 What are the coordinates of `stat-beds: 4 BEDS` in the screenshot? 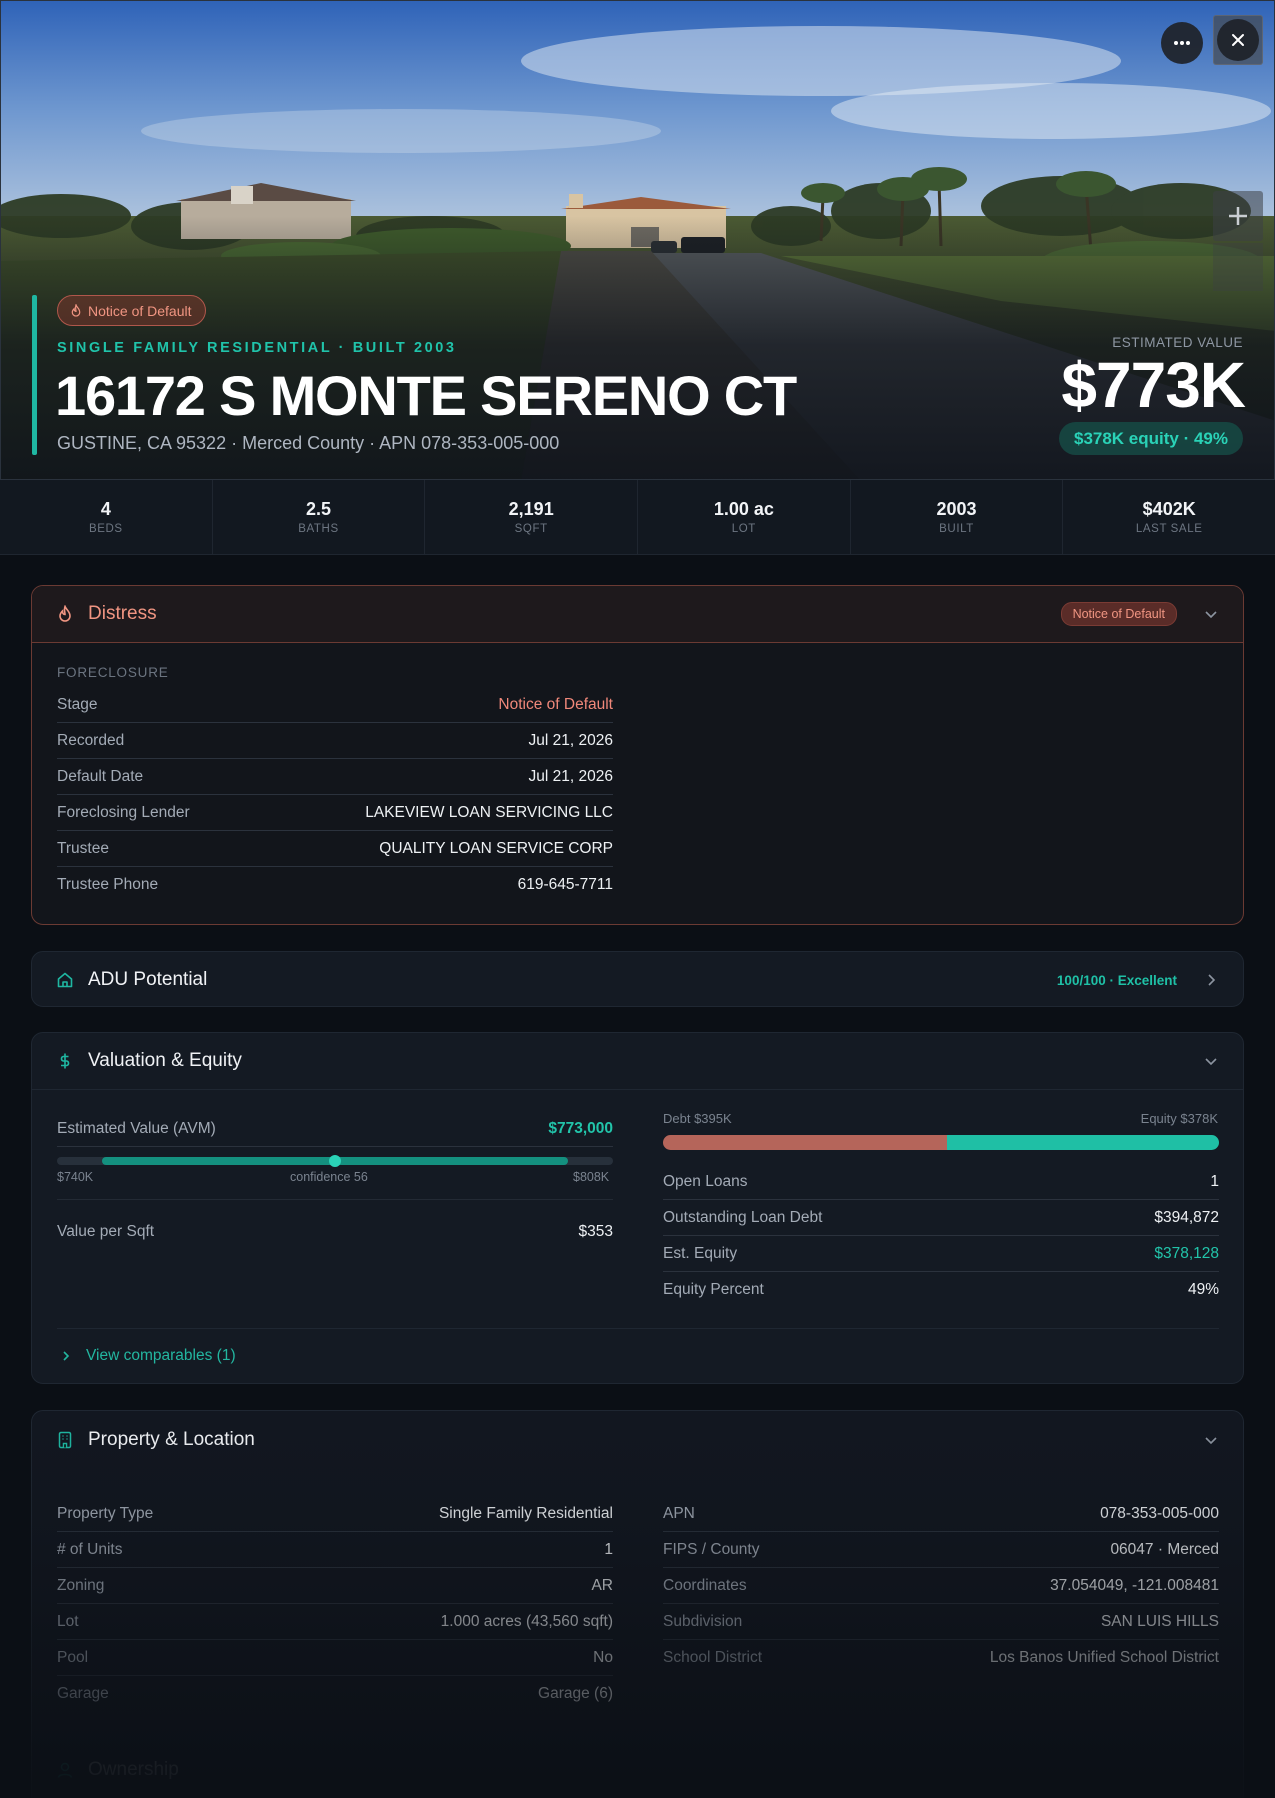 It's located at (106, 517).